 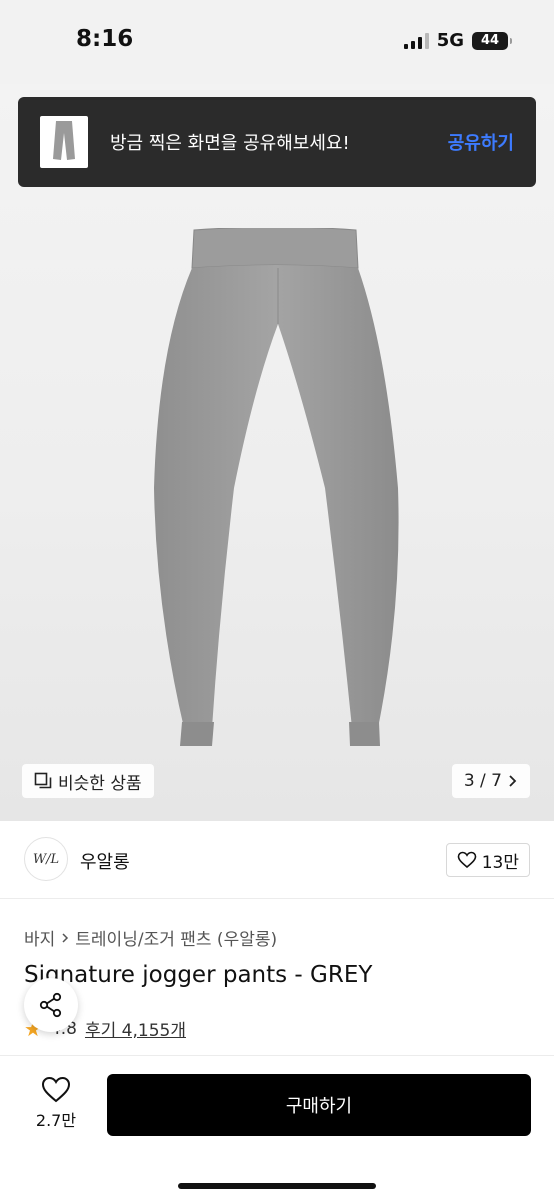 What do you see at coordinates (135, 1028) in the screenshot?
I see `review-link: 후기 4,155개` at bounding box center [135, 1028].